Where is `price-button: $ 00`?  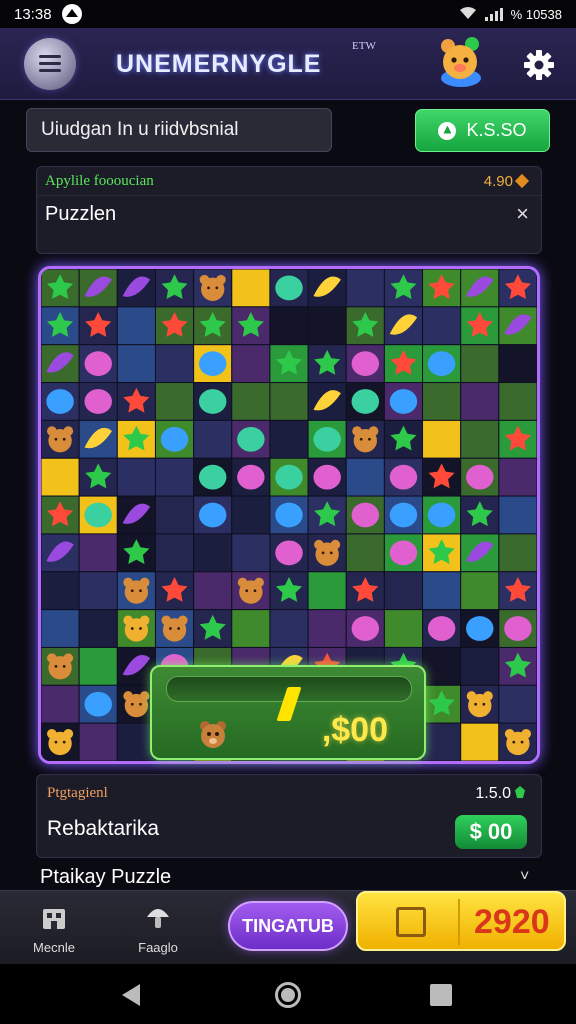
price-button: $ 00 is located at coordinates (491, 832).